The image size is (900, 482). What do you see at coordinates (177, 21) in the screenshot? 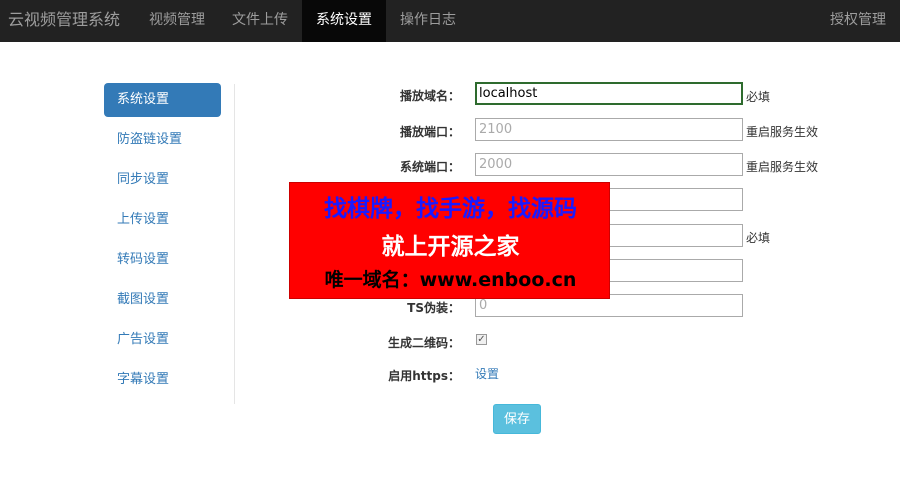
I see `nav-item-video-management: 视频管理` at bounding box center [177, 21].